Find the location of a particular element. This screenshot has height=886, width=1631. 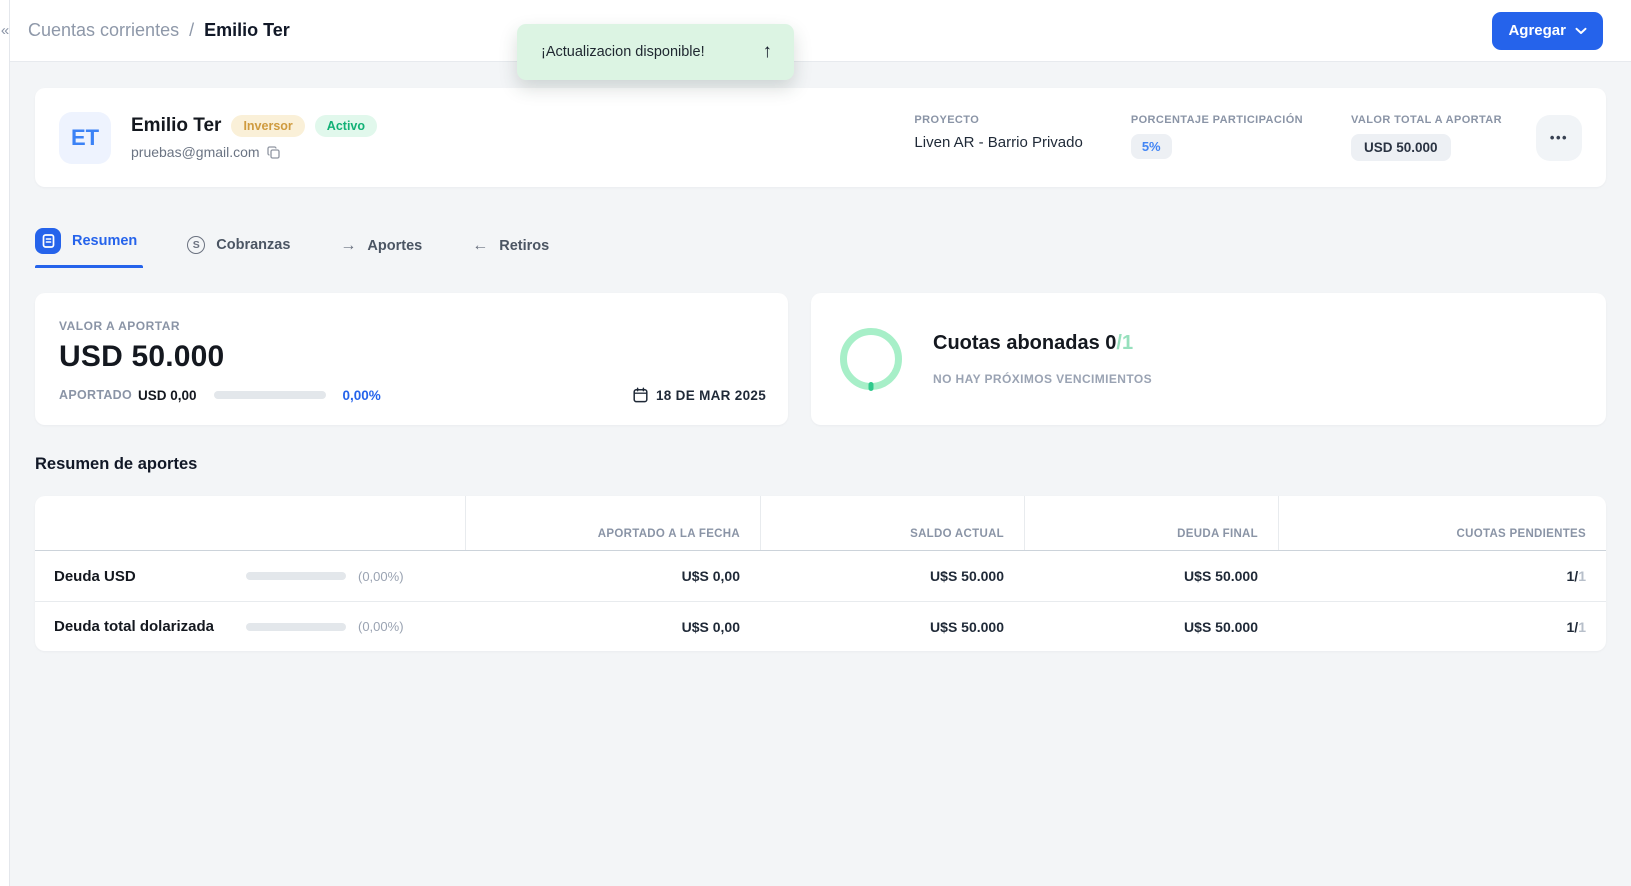

tab-retiros: ← Retiros is located at coordinates (510, 253).